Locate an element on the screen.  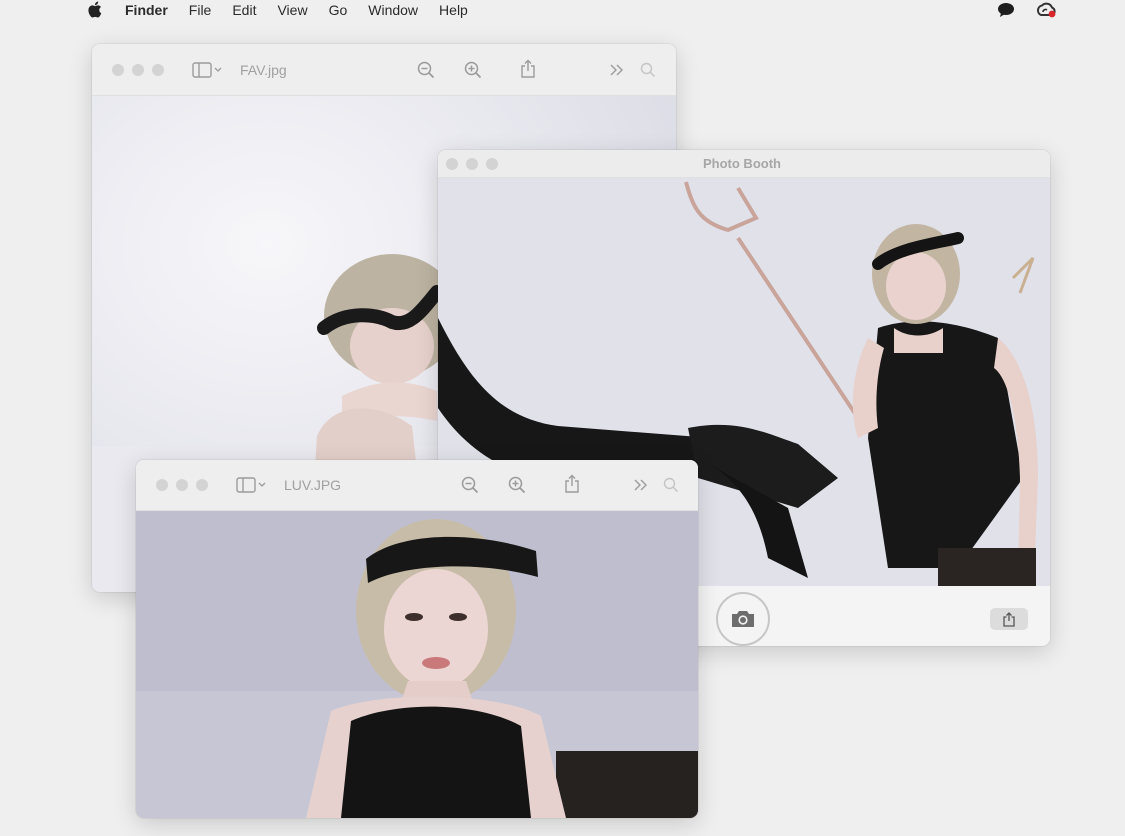
camera-icon is located at coordinates (743, 619).